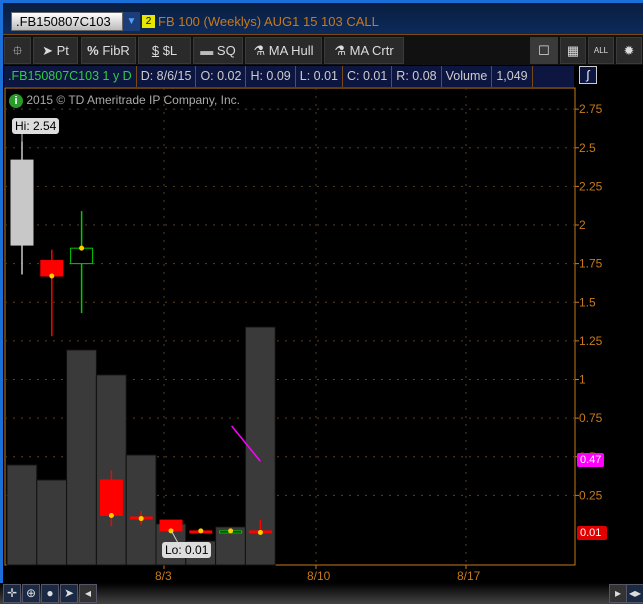  I want to click on expand-icon: ◂▸, so click(634, 593).